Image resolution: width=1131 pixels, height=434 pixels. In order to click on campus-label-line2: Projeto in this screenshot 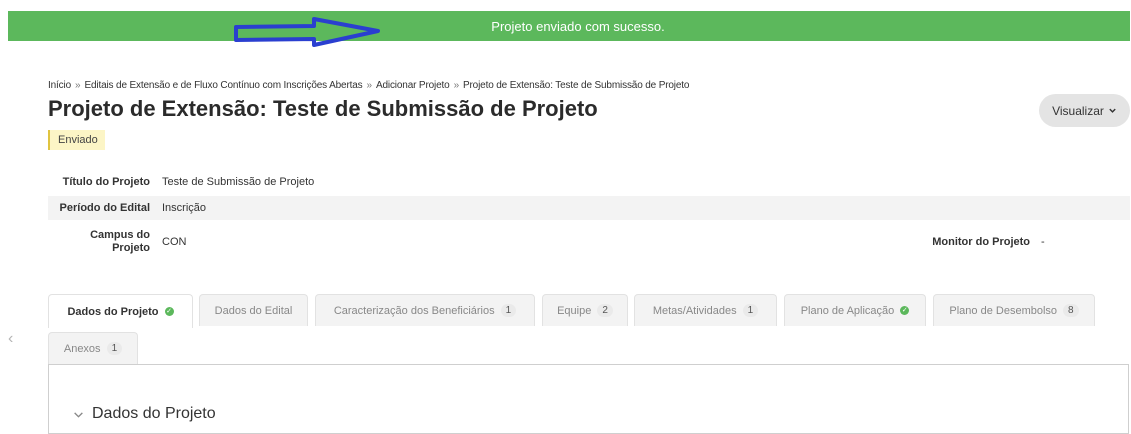, I will do `click(131, 248)`.